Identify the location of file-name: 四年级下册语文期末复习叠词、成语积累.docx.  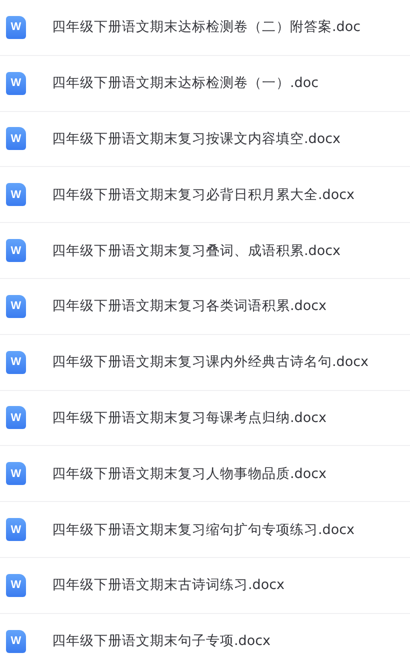
(196, 251).